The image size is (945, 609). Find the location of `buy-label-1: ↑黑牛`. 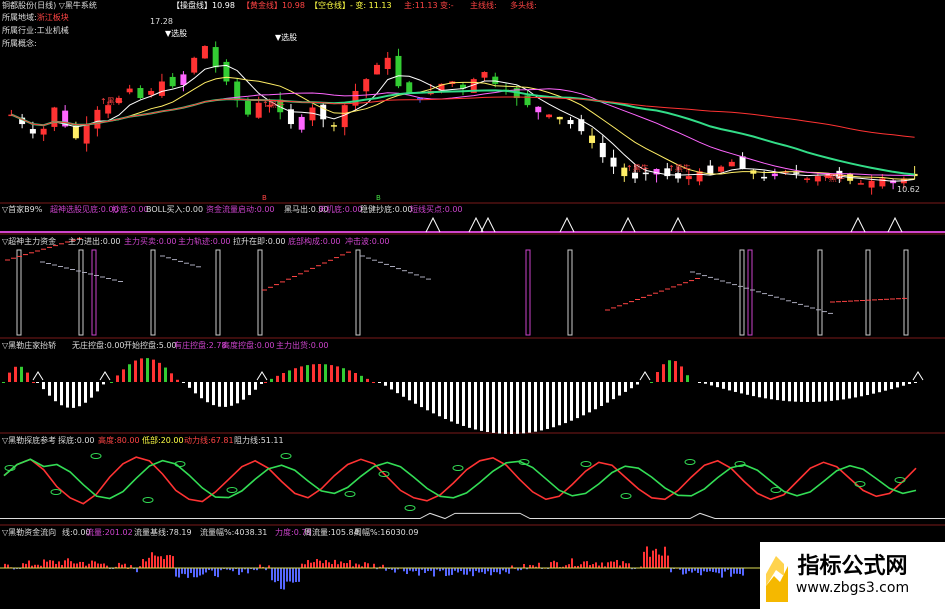

buy-label-1: ↑黑牛 is located at coordinates (111, 101).